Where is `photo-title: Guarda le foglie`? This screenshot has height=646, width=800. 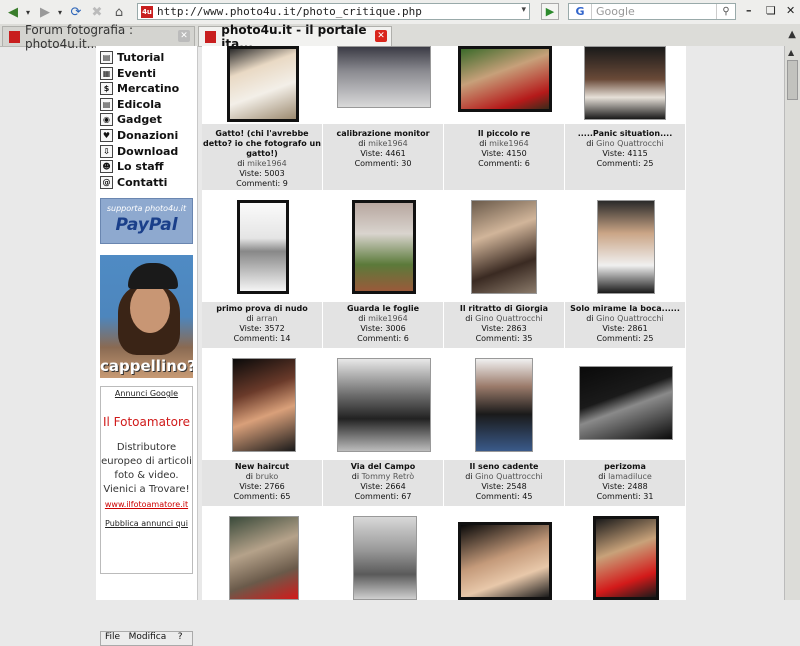
photo-title: Guarda le foglie is located at coordinates (383, 309).